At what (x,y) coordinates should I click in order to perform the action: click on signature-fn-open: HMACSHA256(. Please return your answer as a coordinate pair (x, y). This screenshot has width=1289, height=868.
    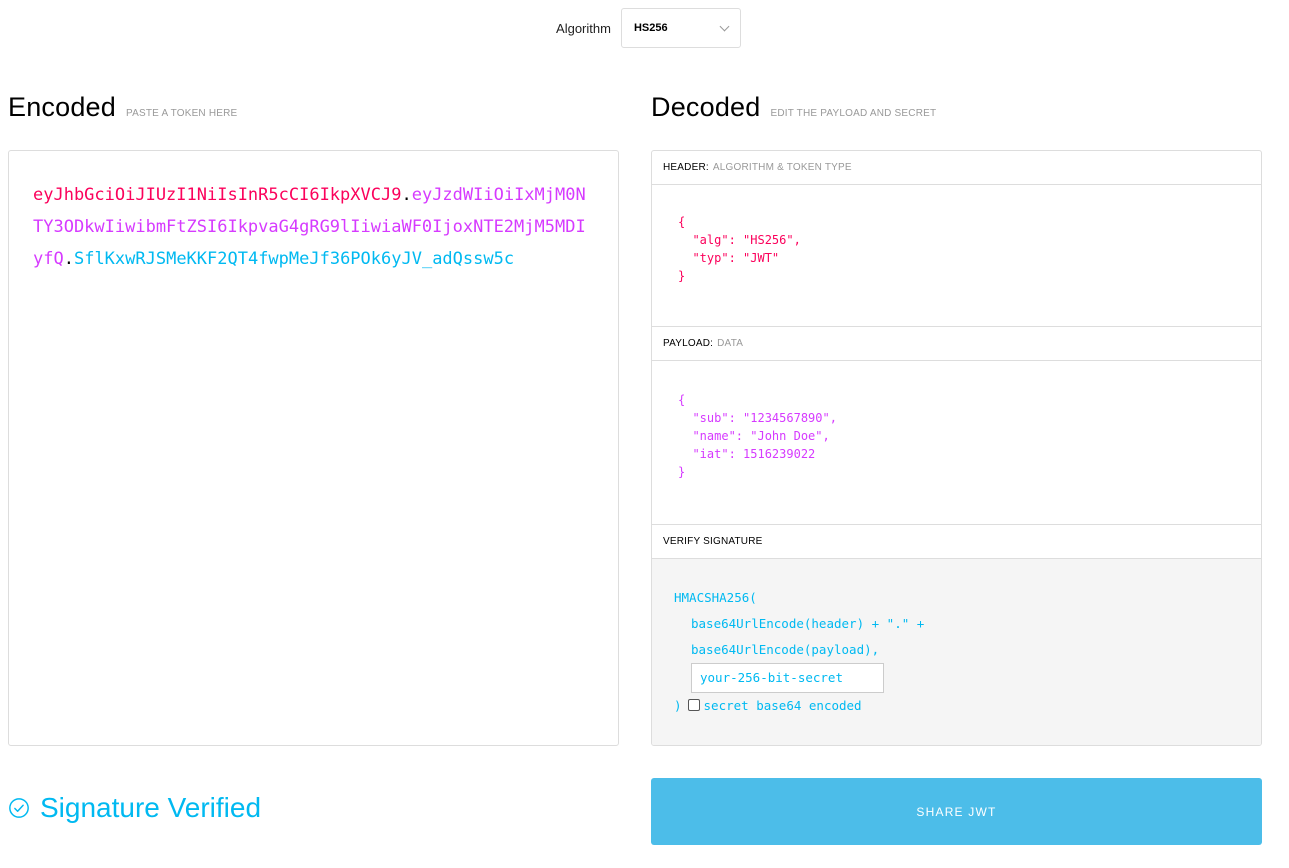
    Looking at the image, I should click on (715, 597).